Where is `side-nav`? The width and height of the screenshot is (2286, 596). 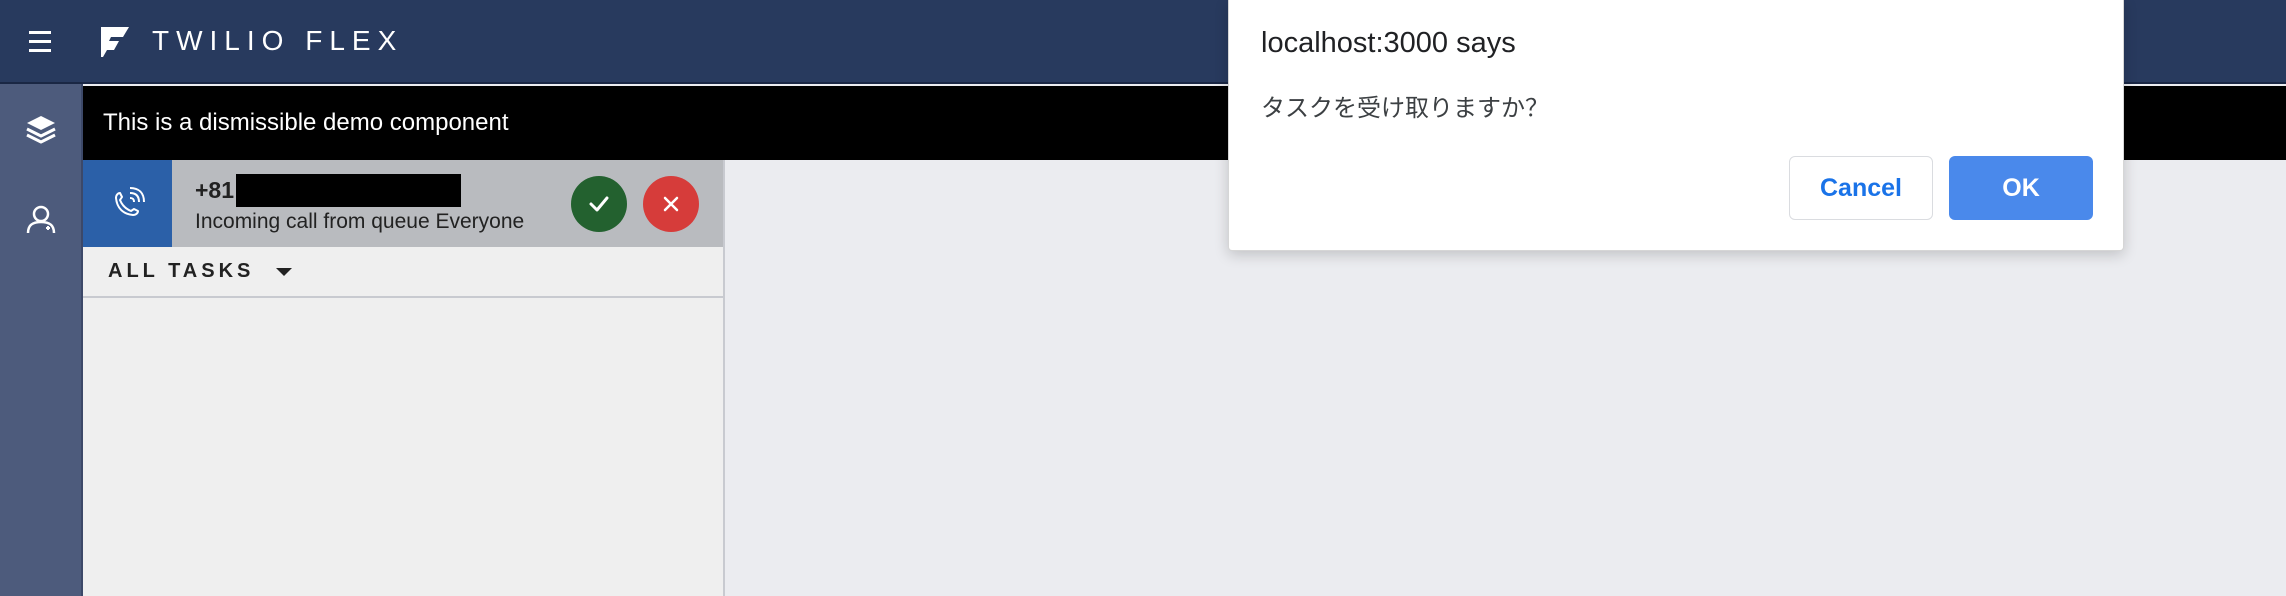
side-nav is located at coordinates (41, 340).